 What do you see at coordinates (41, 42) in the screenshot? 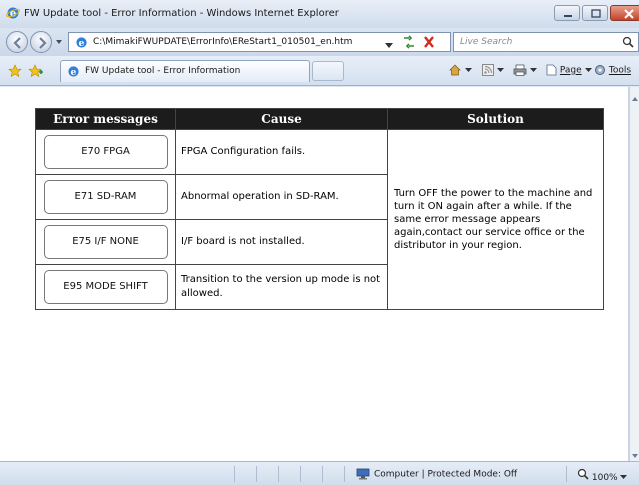
I see `forward-button` at bounding box center [41, 42].